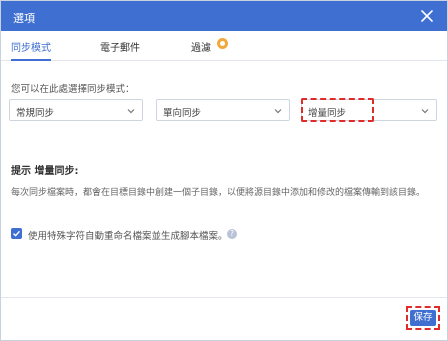 The width and height of the screenshot is (448, 341). I want to click on footer-divider, so click(224, 297).